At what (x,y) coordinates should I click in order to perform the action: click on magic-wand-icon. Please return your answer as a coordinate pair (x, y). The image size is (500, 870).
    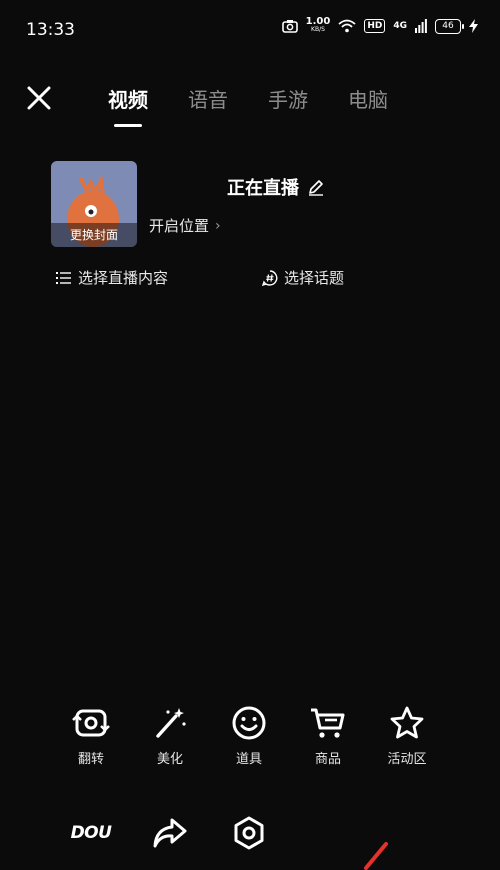
    Looking at the image, I should click on (171, 723).